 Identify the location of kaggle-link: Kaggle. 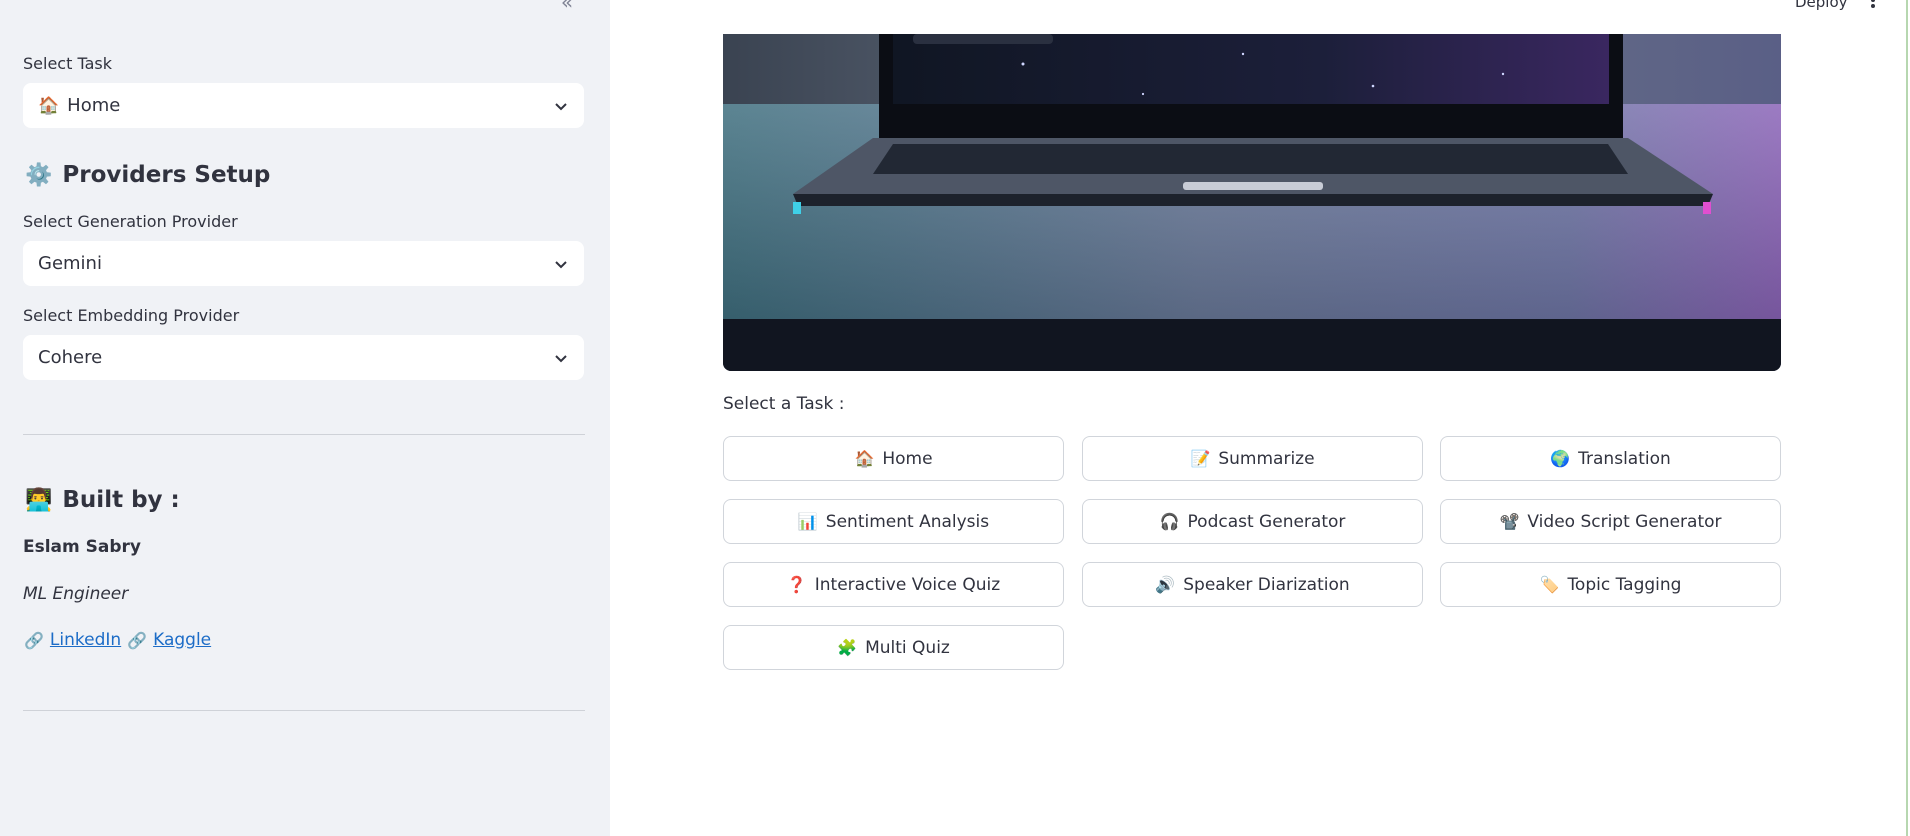
(182, 640).